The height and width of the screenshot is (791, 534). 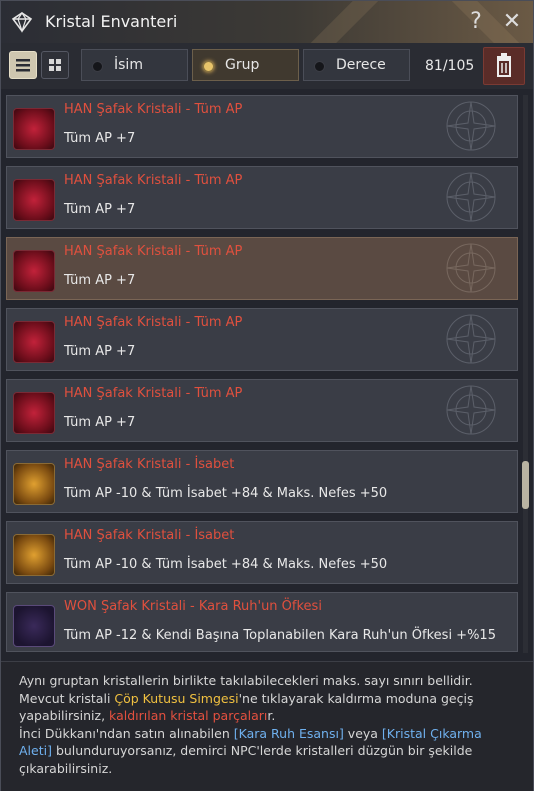 I want to click on sort-by-group-button: Grup, so click(x=245, y=65).